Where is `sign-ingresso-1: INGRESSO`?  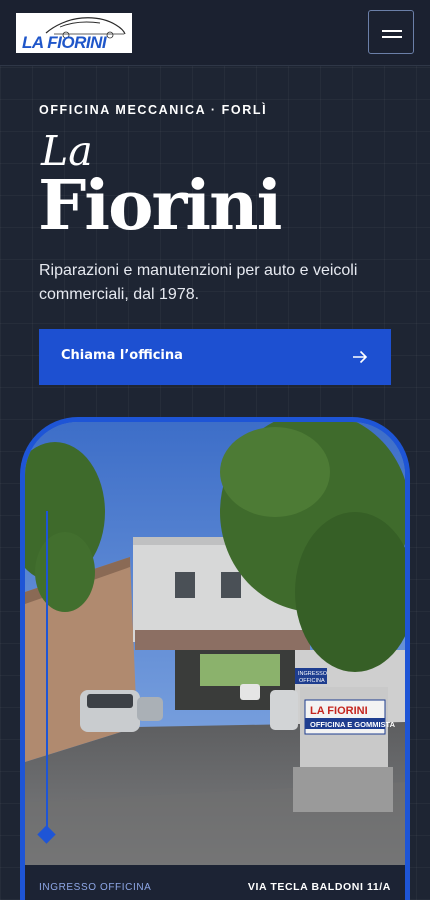
sign-ingresso-1: INGRESSO is located at coordinates (313, 674).